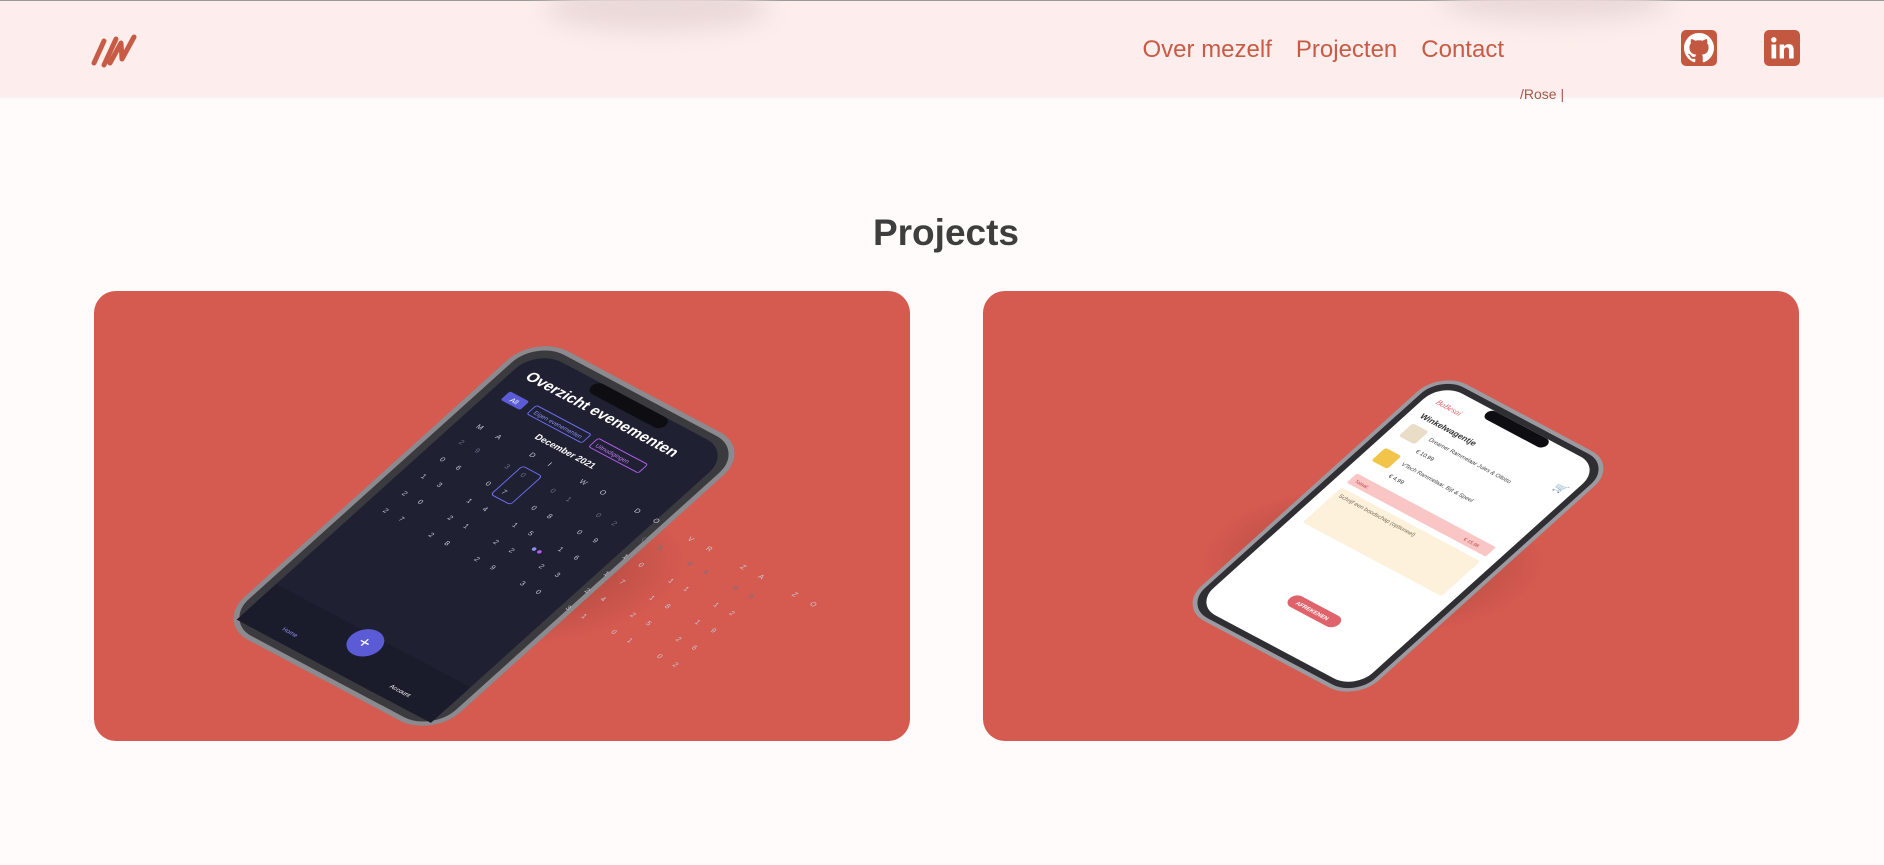 The height and width of the screenshot is (865, 1884). What do you see at coordinates (1346, 50) in the screenshot?
I see `nav-projecten: Projecten` at bounding box center [1346, 50].